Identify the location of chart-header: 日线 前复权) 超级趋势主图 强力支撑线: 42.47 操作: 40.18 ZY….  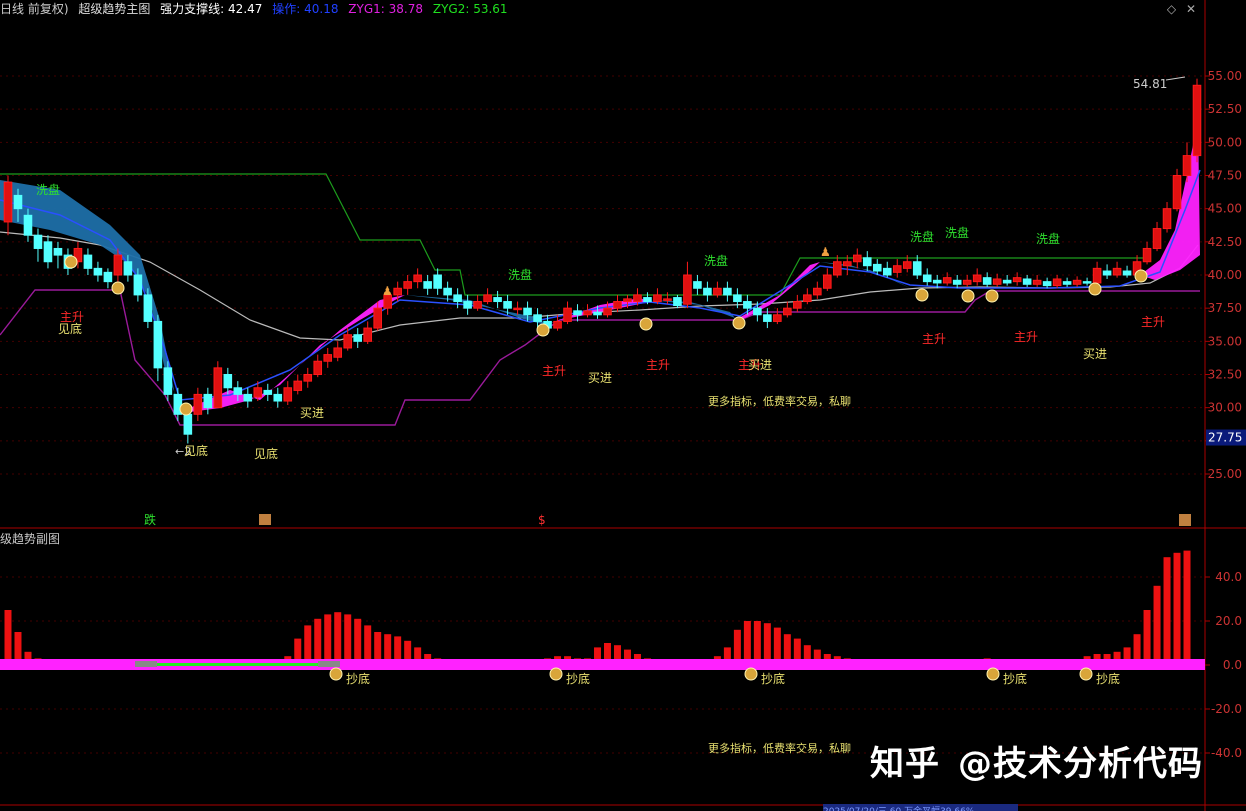
(602, 9).